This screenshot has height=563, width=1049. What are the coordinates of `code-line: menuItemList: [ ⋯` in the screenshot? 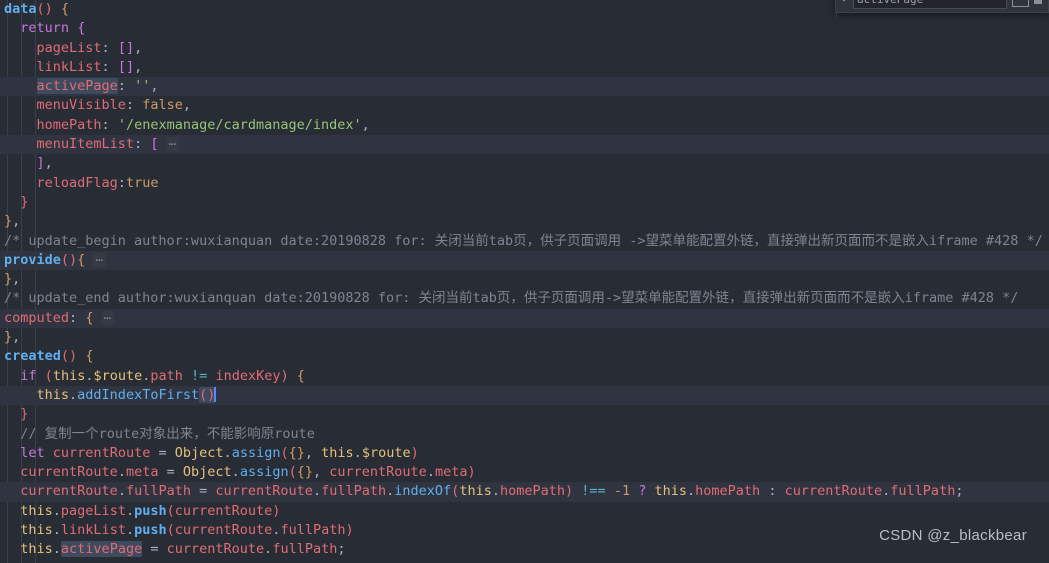 It's located at (524, 145).